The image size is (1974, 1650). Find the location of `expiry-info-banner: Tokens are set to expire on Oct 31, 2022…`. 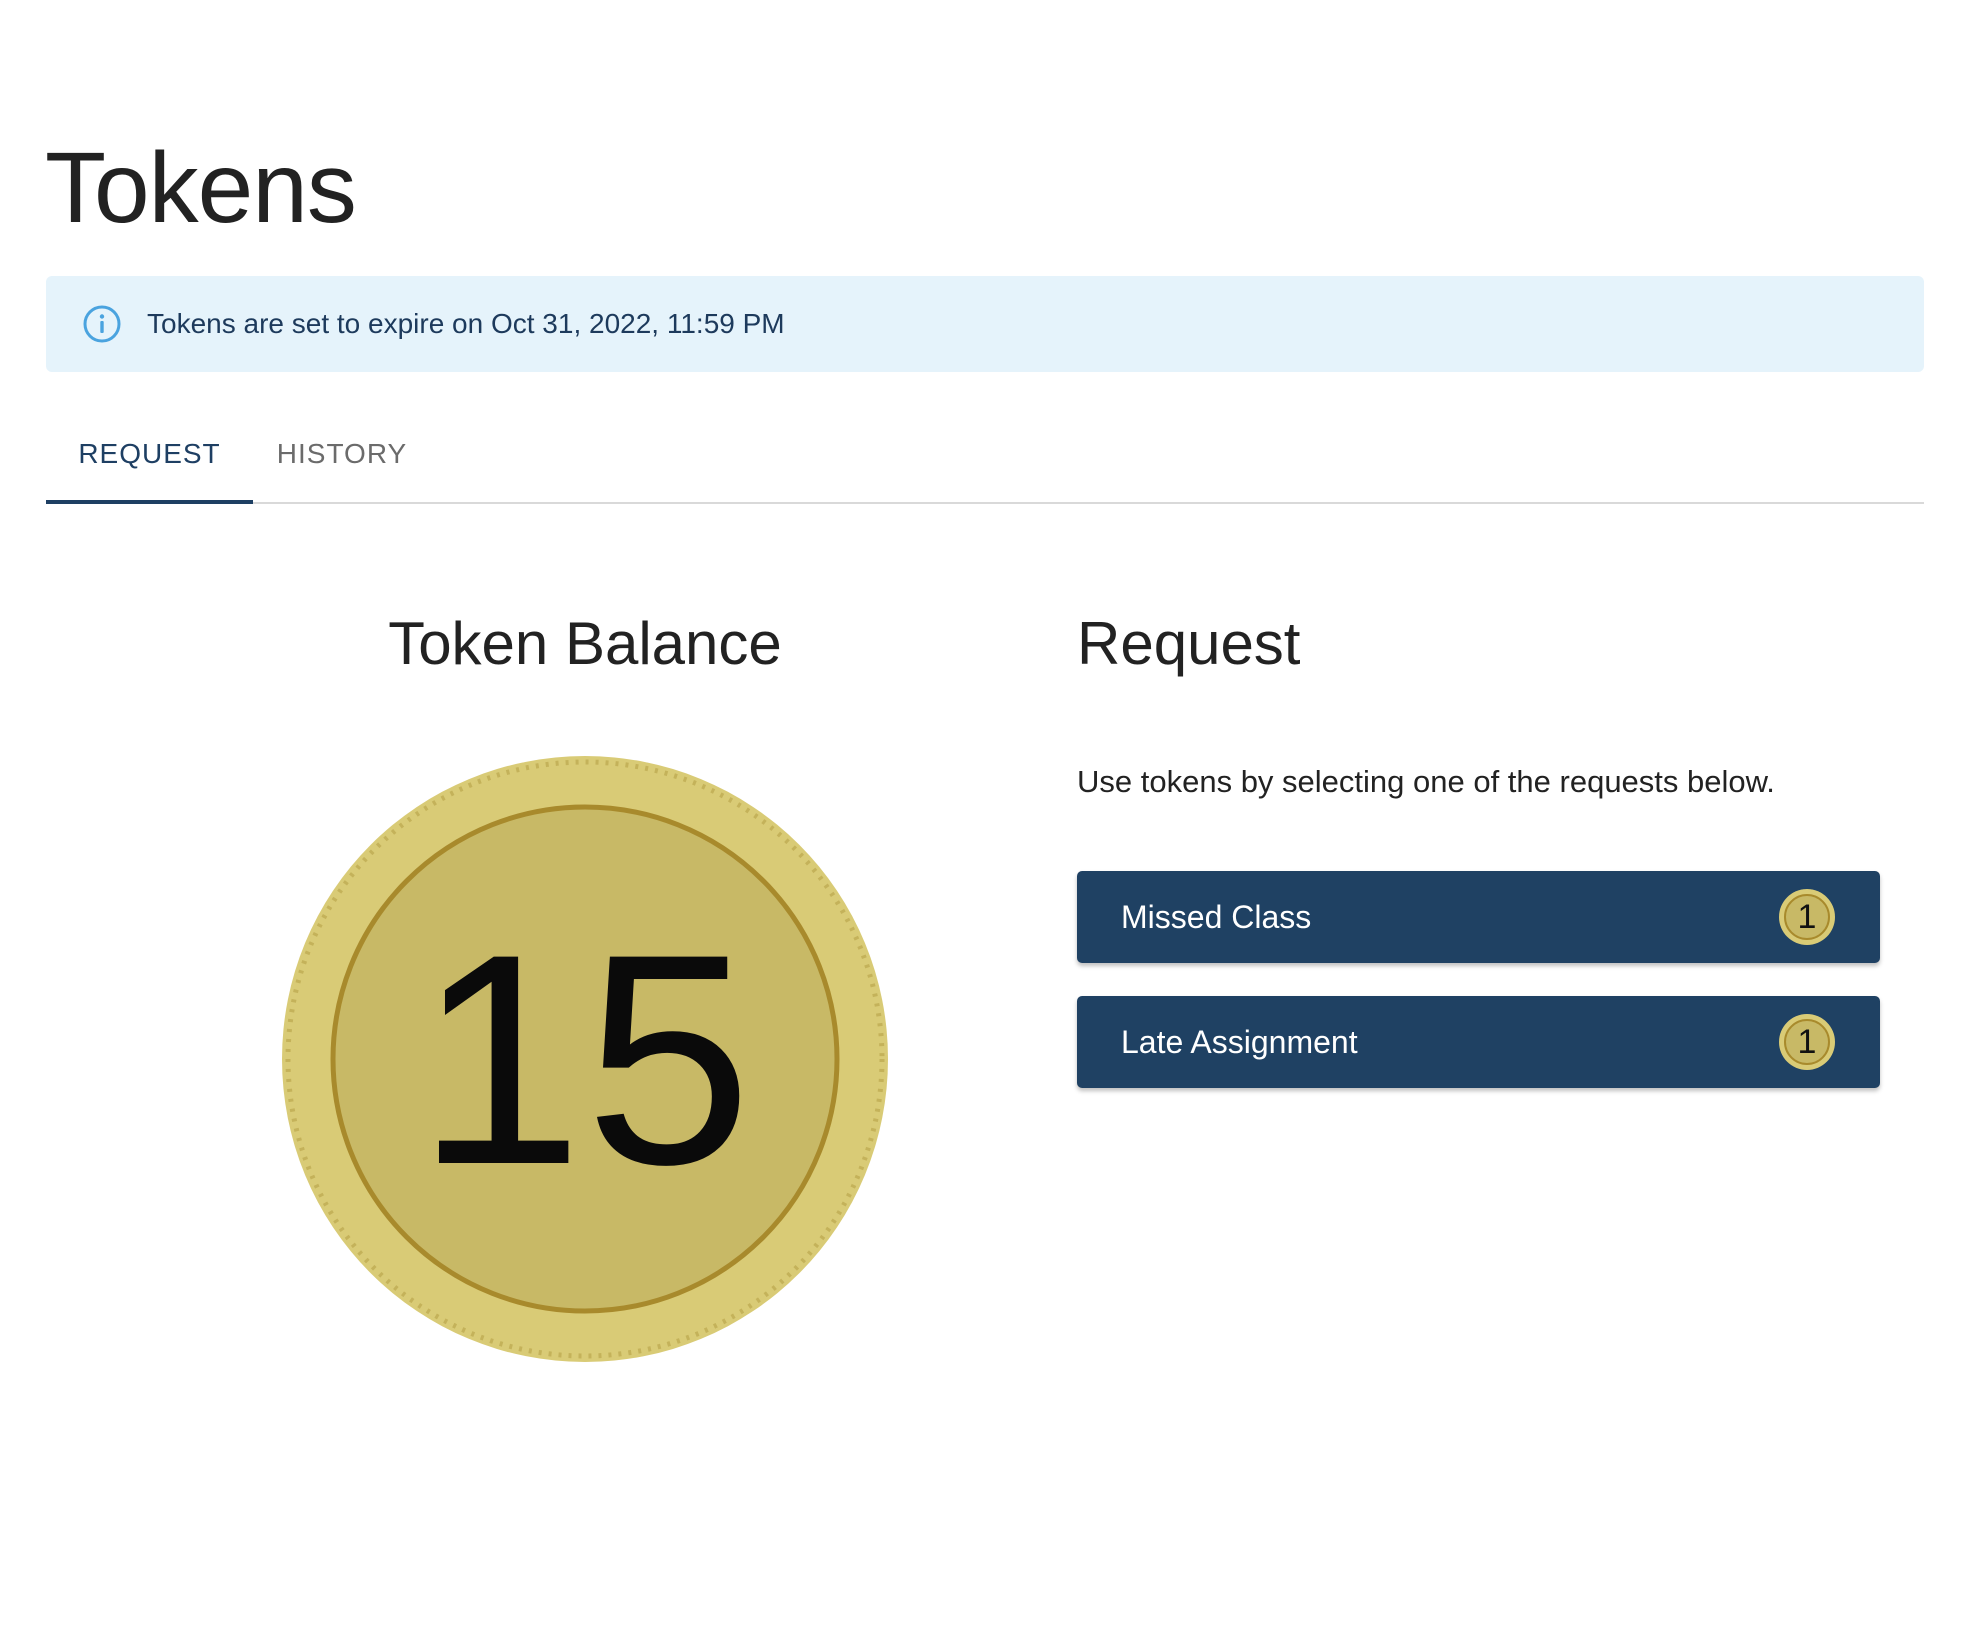

expiry-info-banner: Tokens are set to expire on Oct 31, 2022… is located at coordinates (985, 324).